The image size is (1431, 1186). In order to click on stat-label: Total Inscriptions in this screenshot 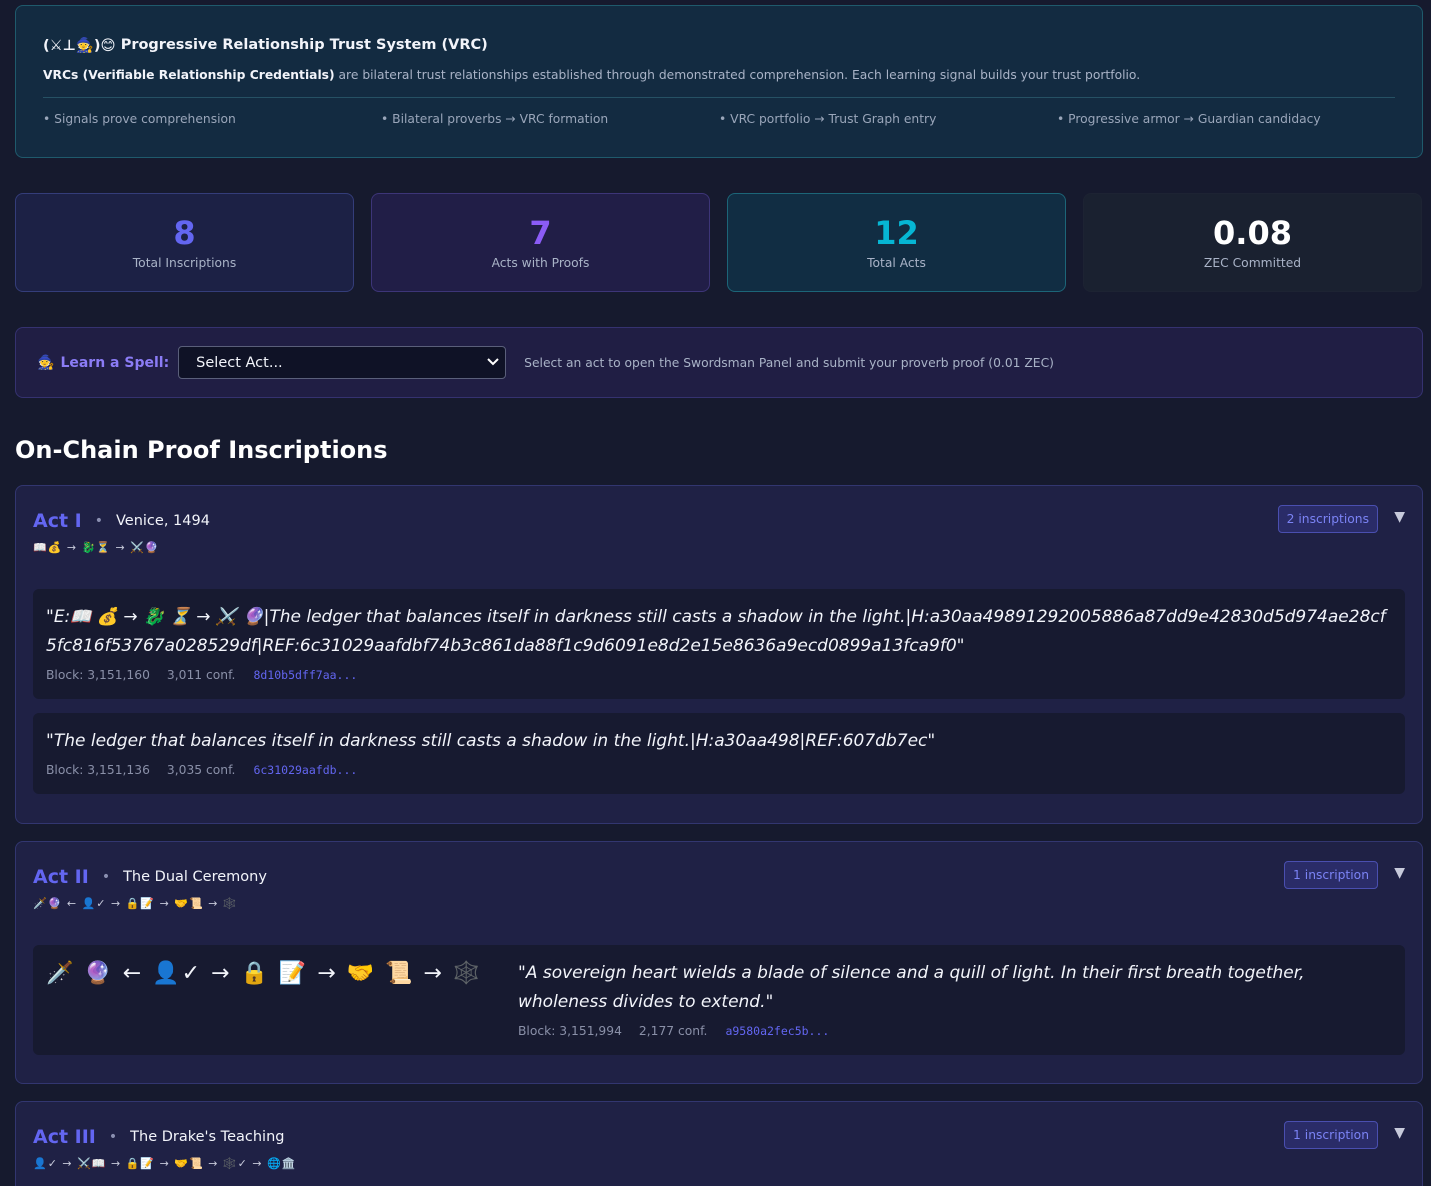, I will do `click(184, 263)`.